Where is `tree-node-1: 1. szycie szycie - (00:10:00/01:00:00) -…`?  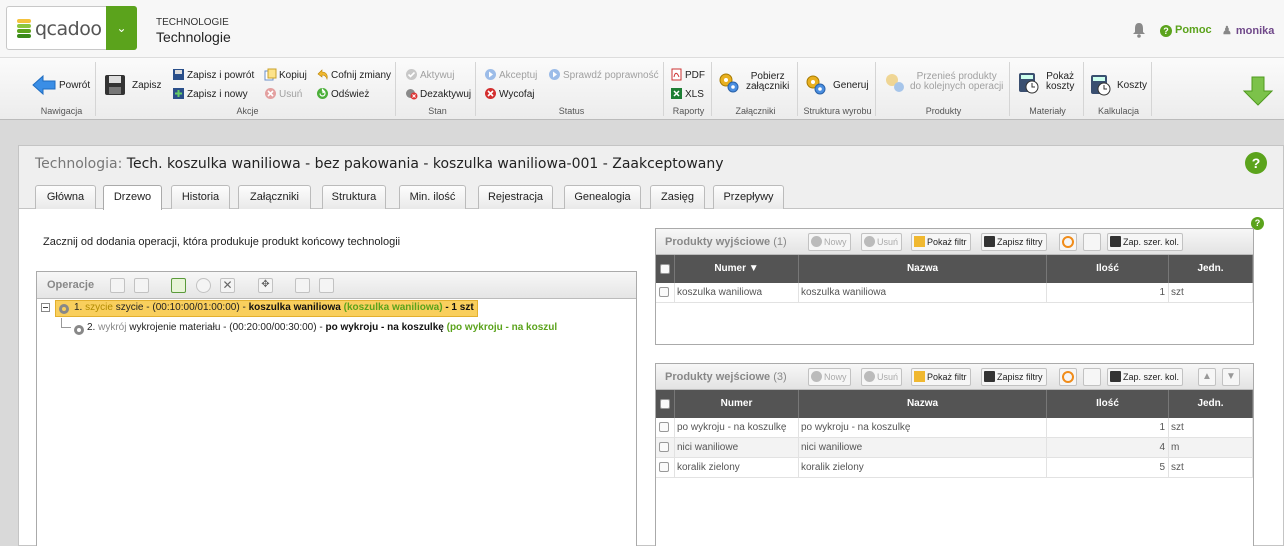
tree-node-1: 1. szycie szycie - (00:10:00/01:00:00) -… is located at coordinates (266, 308).